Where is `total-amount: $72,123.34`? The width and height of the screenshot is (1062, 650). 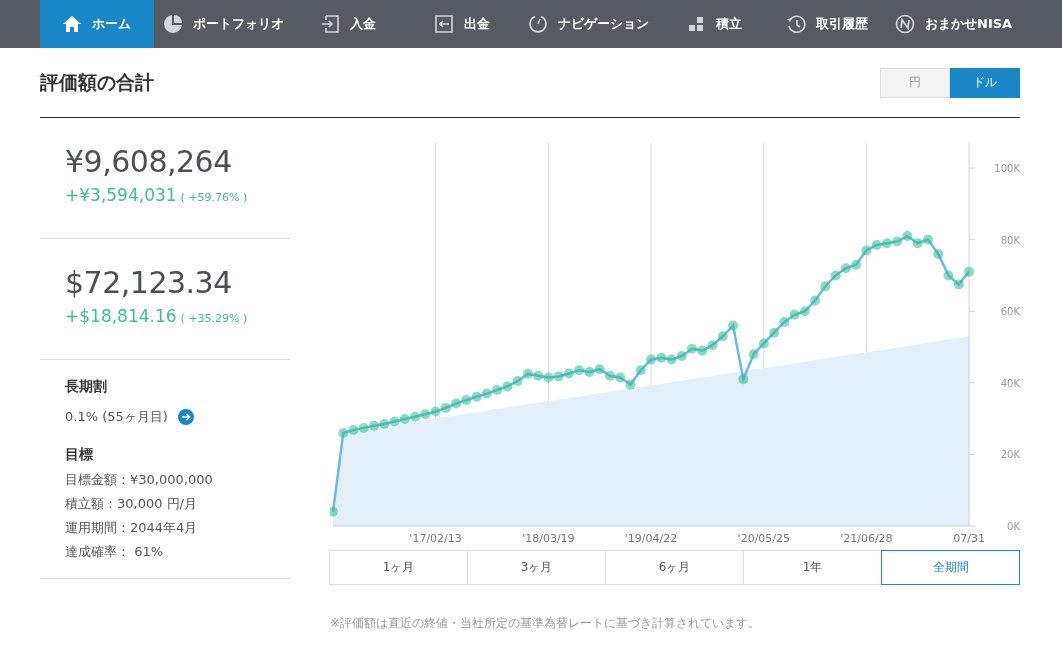 total-amount: $72,123.34 is located at coordinates (149, 282).